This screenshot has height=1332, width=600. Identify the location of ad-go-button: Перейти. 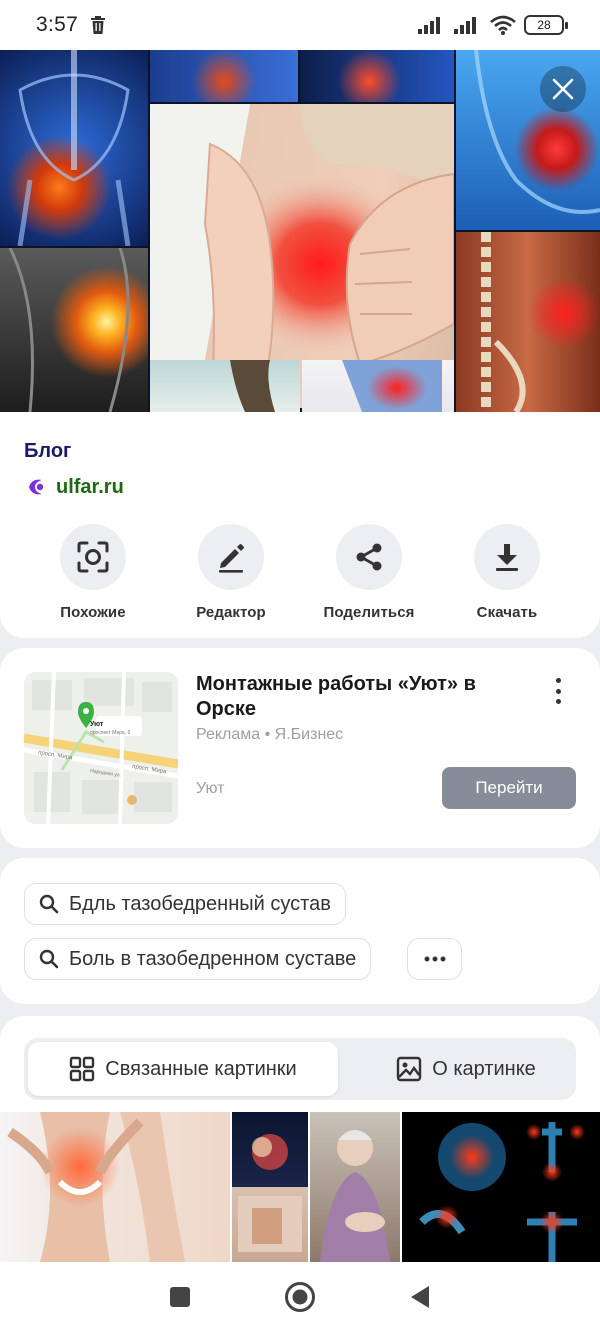
(509, 788).